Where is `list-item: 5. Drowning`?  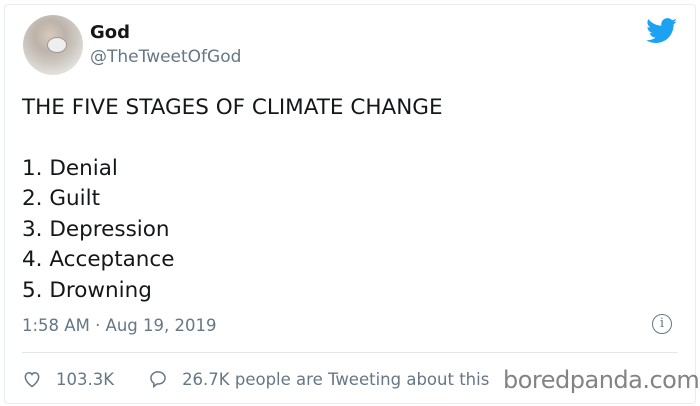
list-item: 5. Drowning is located at coordinates (87, 290).